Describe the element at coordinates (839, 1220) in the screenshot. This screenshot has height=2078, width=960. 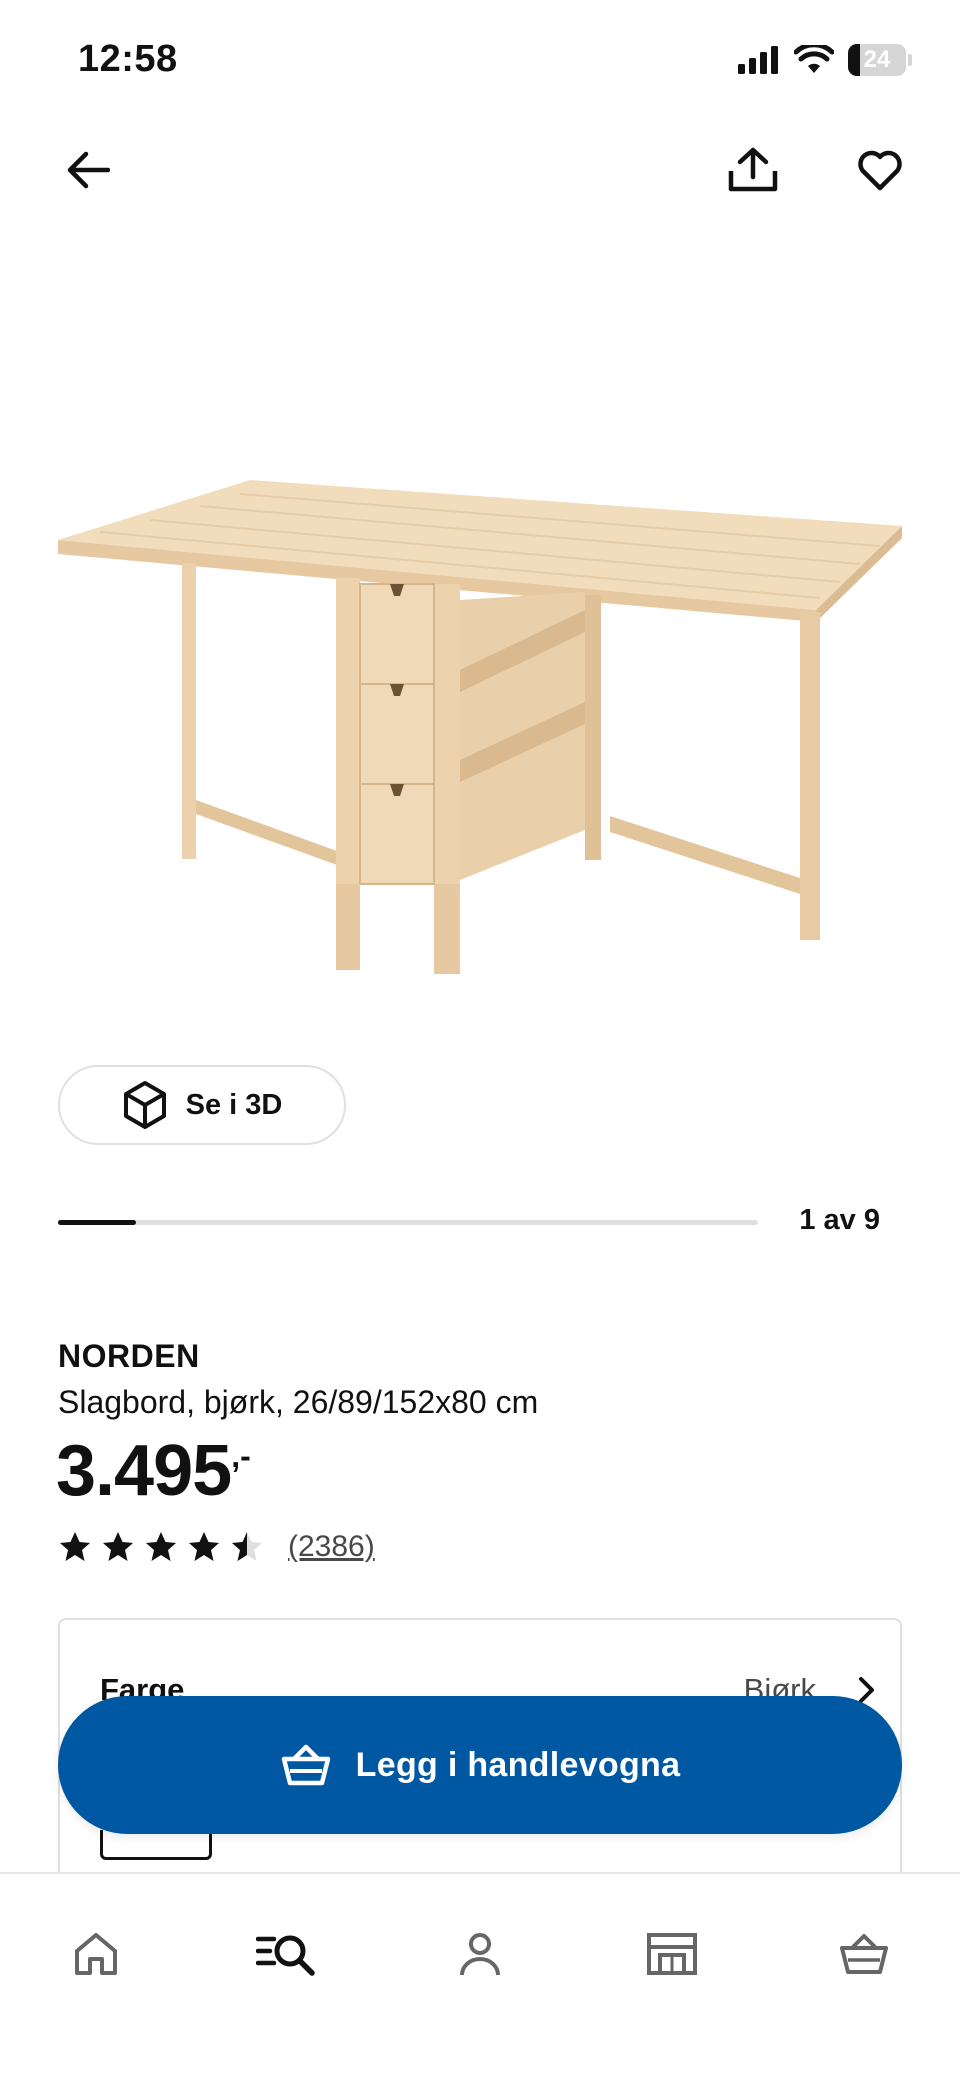
I see `gallery-pager: 1 av 9` at that location.